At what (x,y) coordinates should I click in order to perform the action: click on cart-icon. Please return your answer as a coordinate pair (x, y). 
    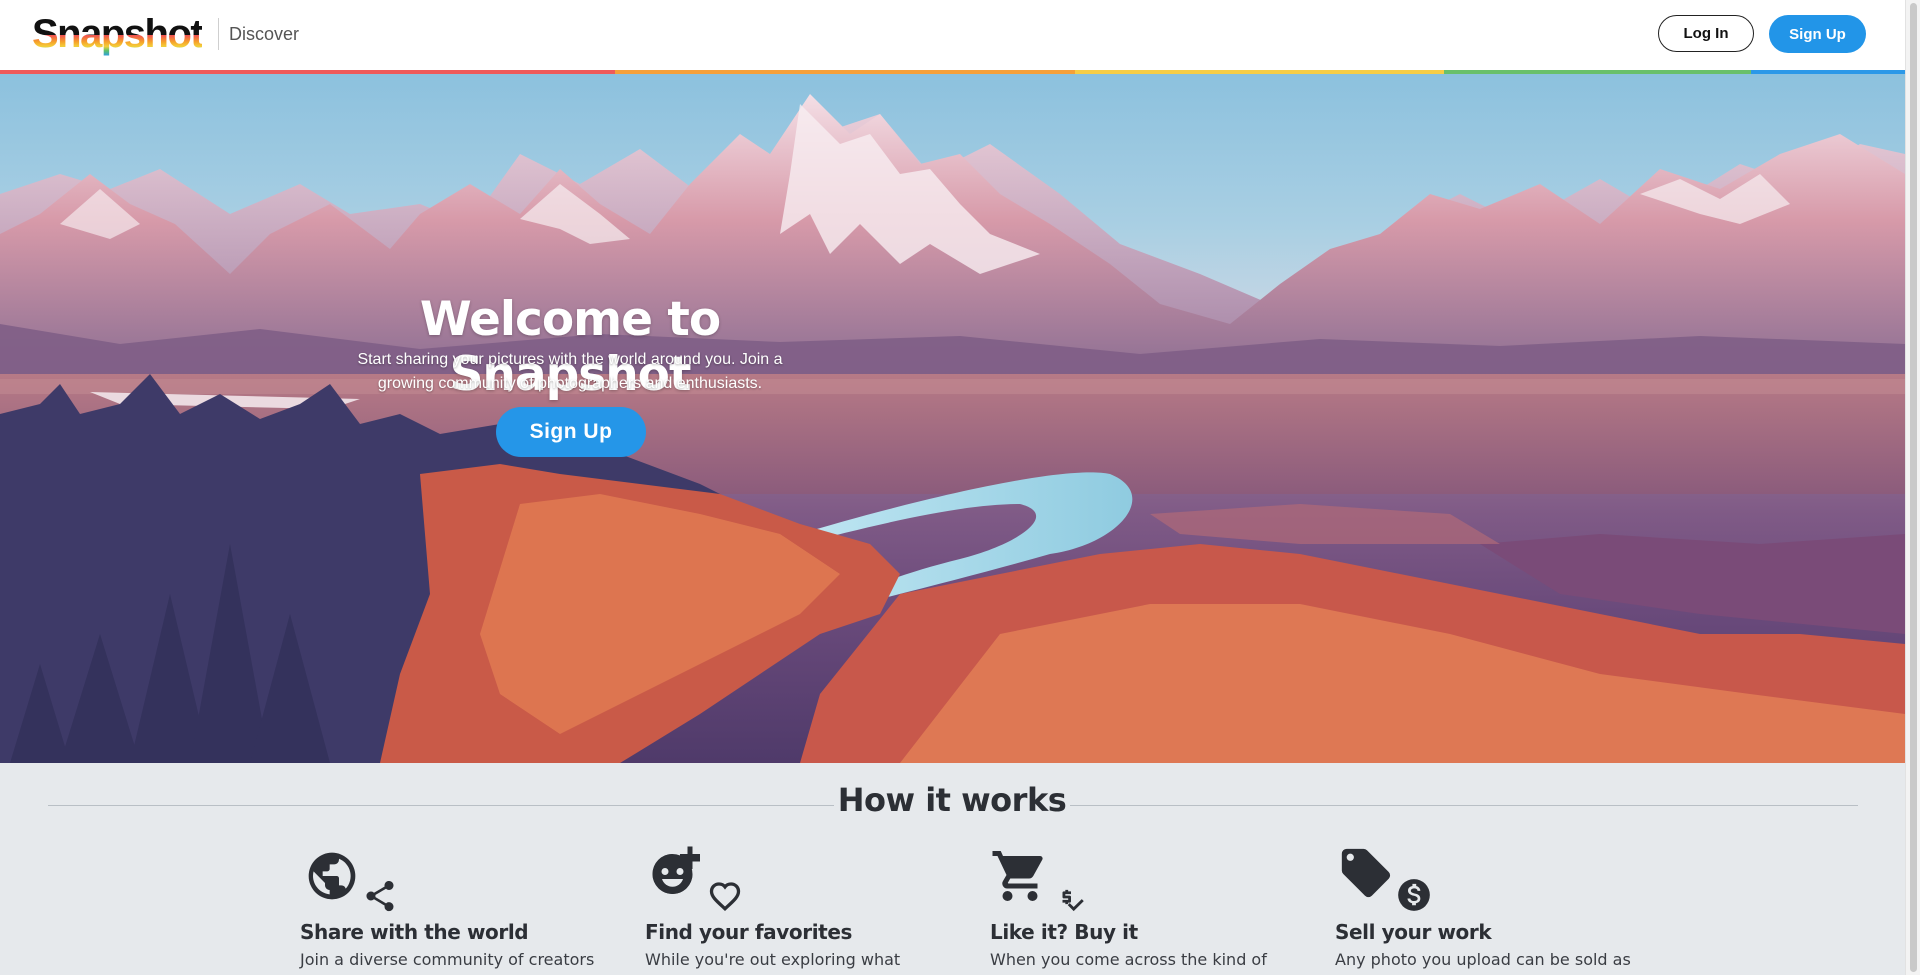
    Looking at the image, I should click on (1017, 876).